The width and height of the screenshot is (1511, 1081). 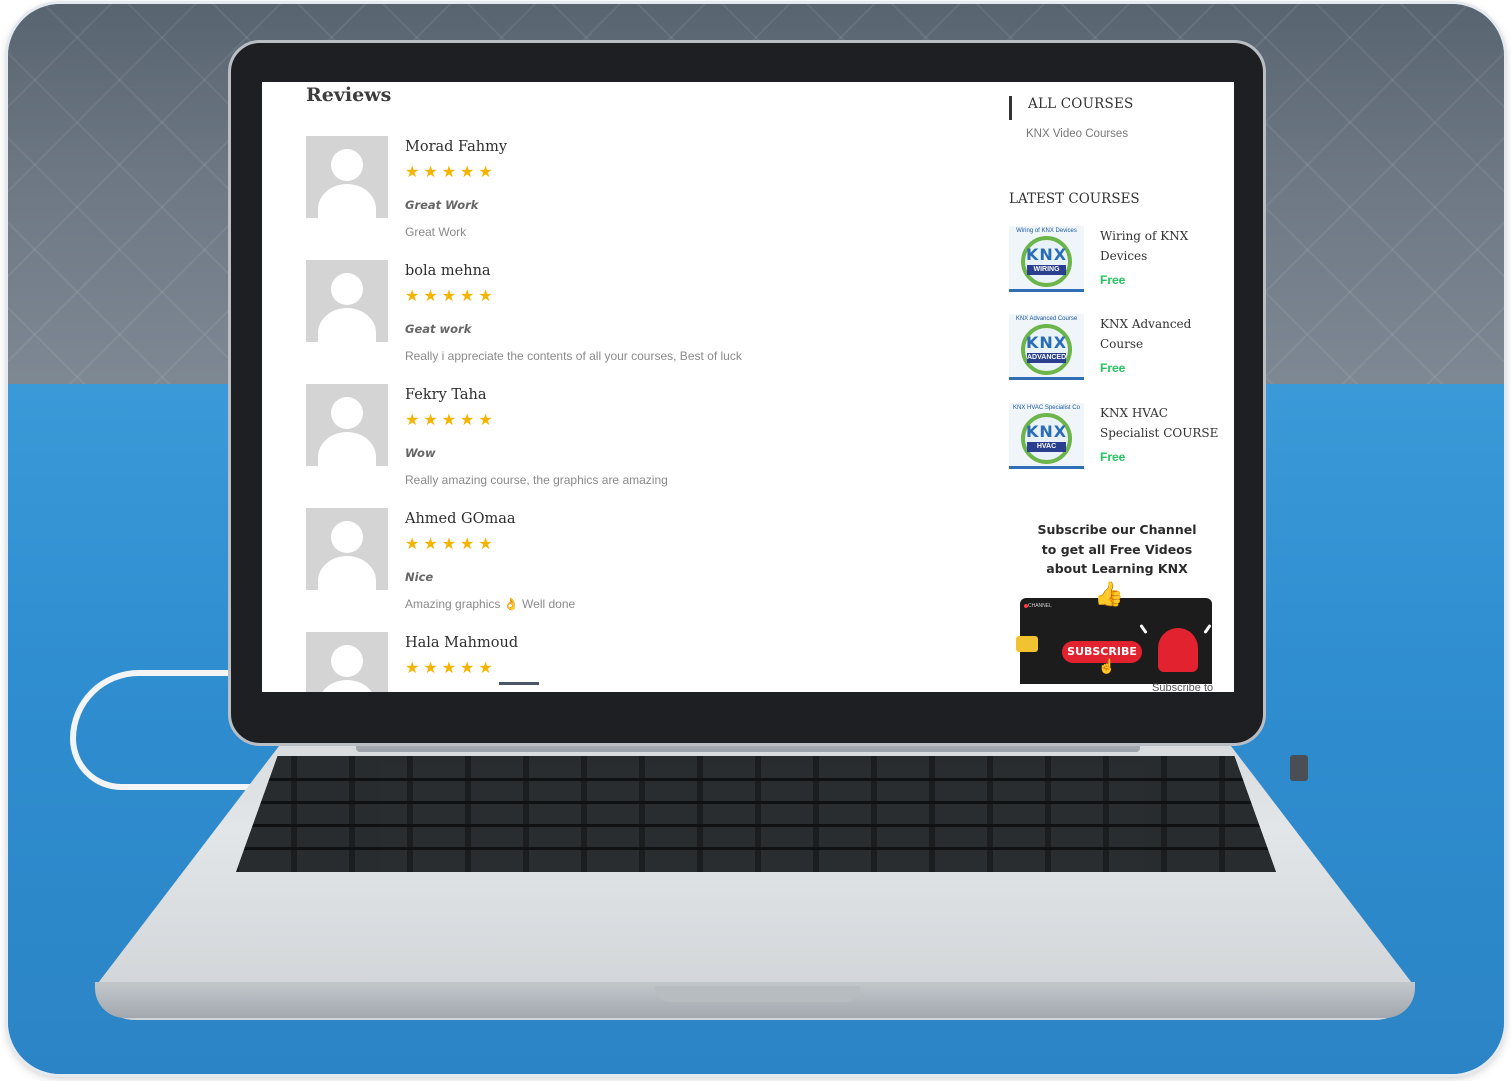 I want to click on knx-logo: KNX, so click(x=1046, y=431).